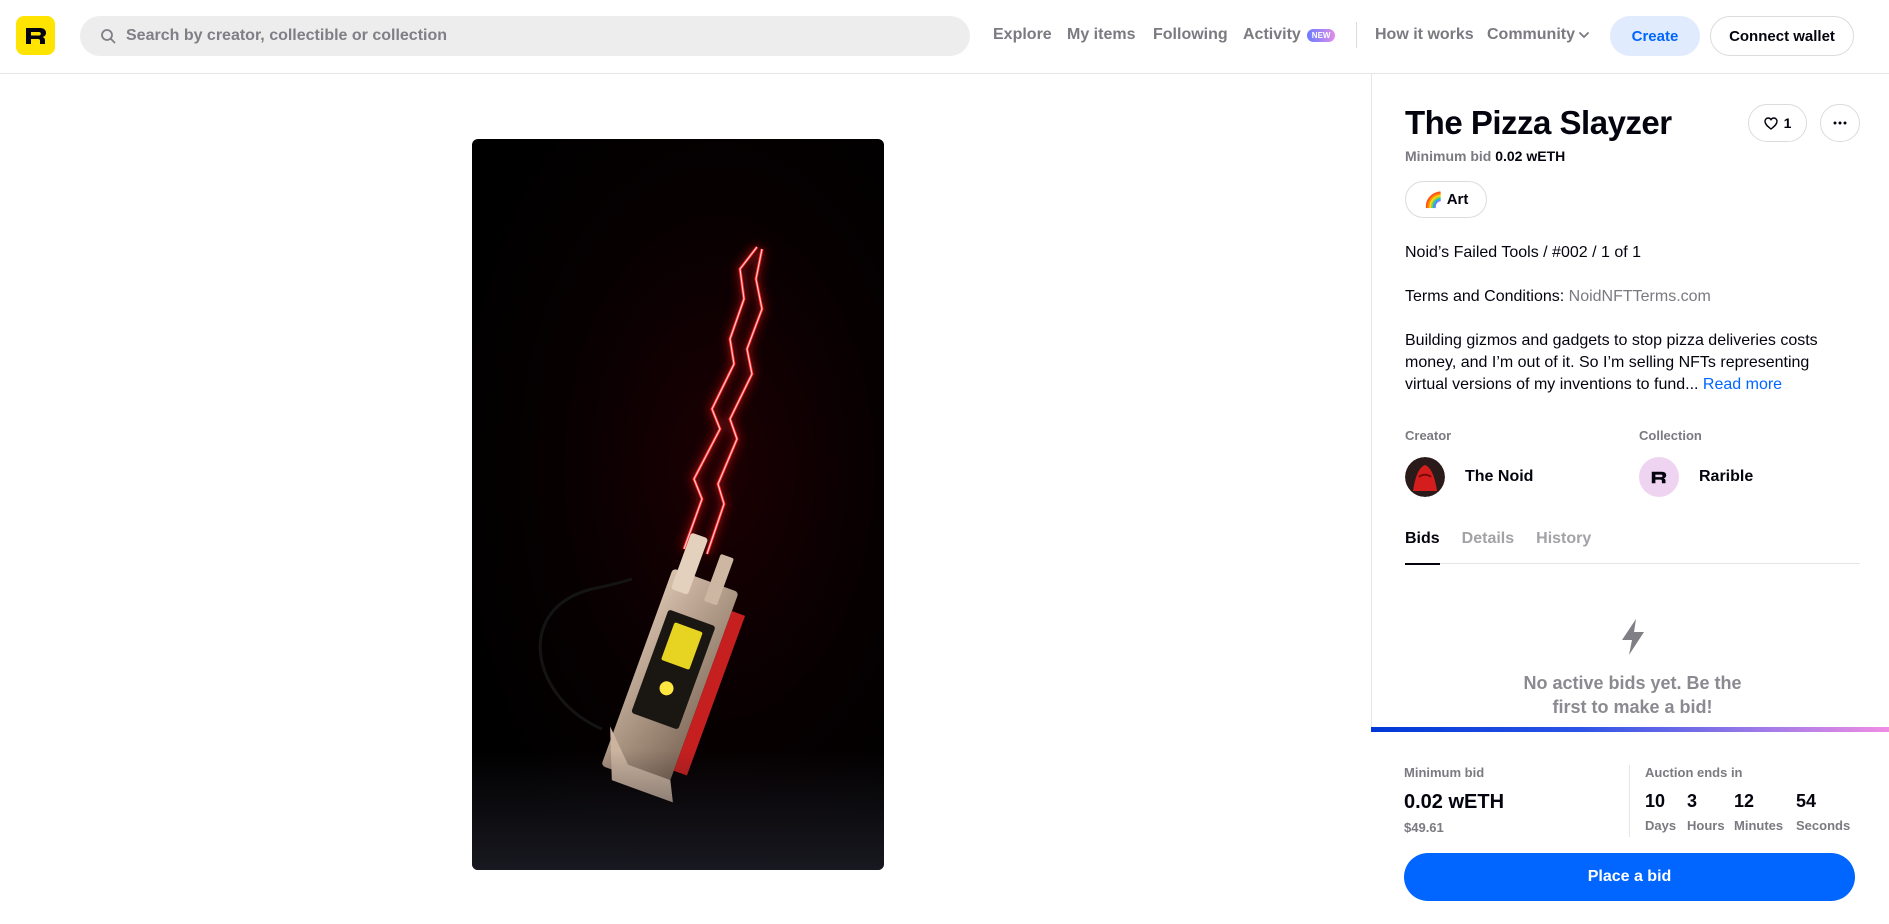 The height and width of the screenshot is (924, 1889). Describe the element at coordinates (1787, 123) in the screenshot. I see `like-count: 1` at that location.